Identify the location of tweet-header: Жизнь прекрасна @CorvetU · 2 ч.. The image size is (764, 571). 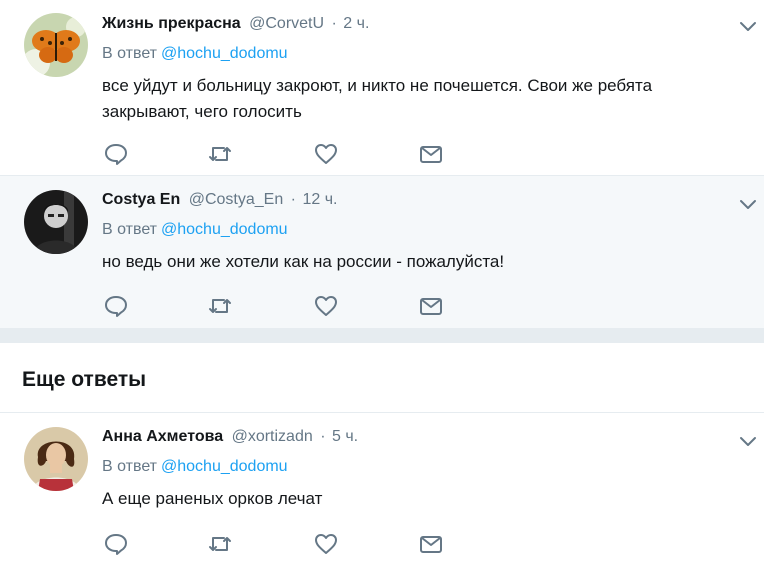
(235, 24).